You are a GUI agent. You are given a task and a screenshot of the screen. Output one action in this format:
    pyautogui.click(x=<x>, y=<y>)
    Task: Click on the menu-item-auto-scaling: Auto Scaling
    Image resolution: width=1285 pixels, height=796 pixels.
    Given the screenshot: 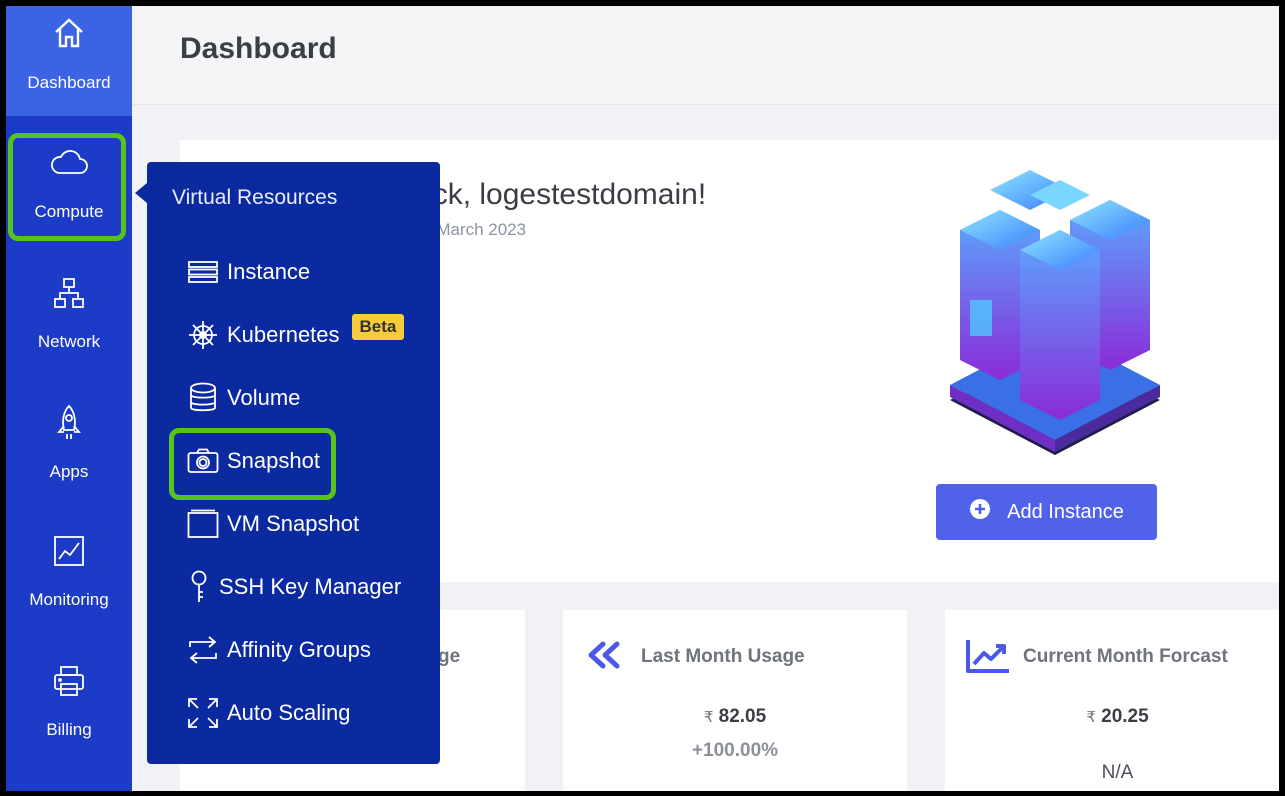 What is the action you would take?
    pyautogui.click(x=269, y=713)
    